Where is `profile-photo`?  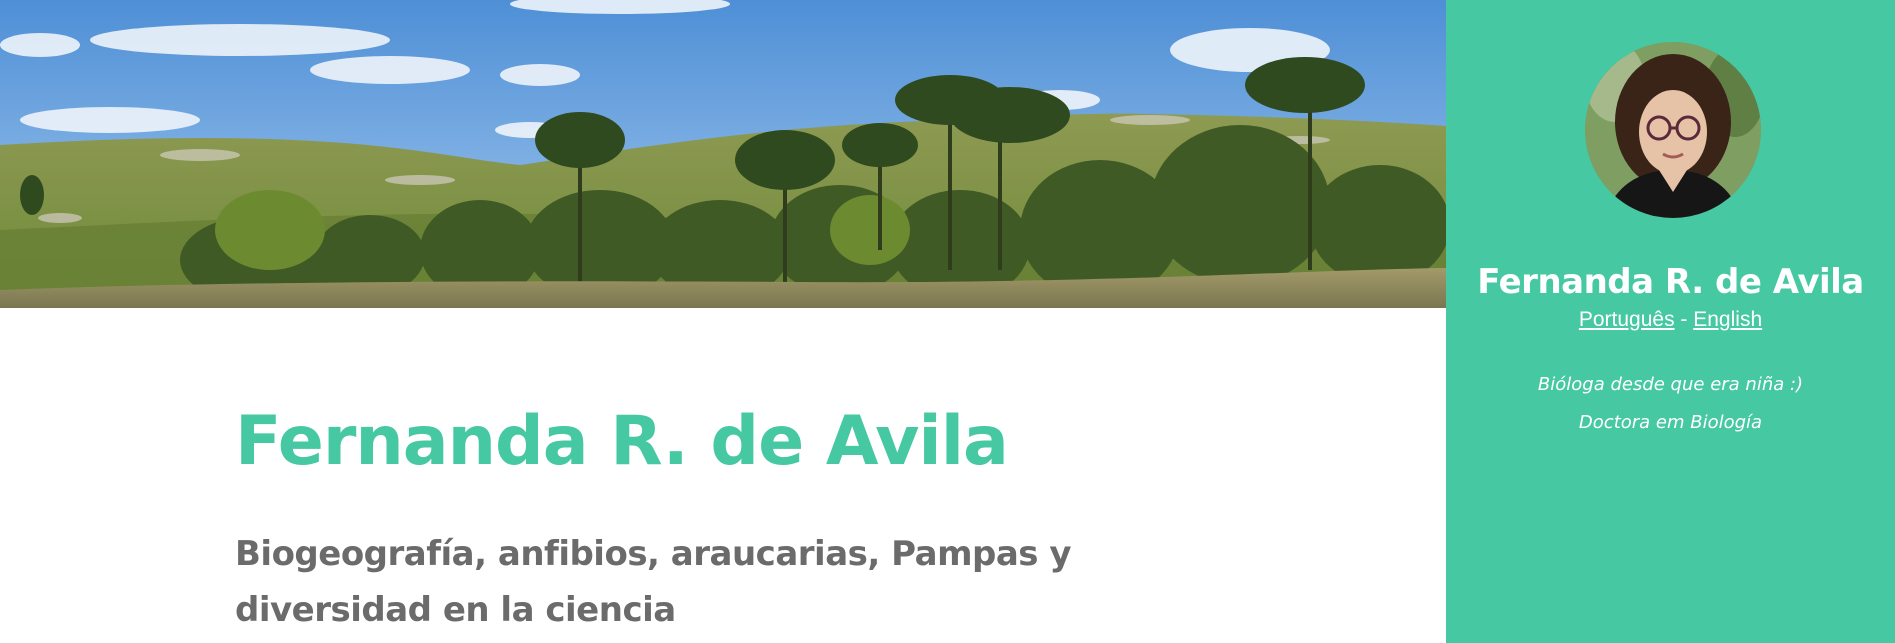 profile-photo is located at coordinates (1673, 130).